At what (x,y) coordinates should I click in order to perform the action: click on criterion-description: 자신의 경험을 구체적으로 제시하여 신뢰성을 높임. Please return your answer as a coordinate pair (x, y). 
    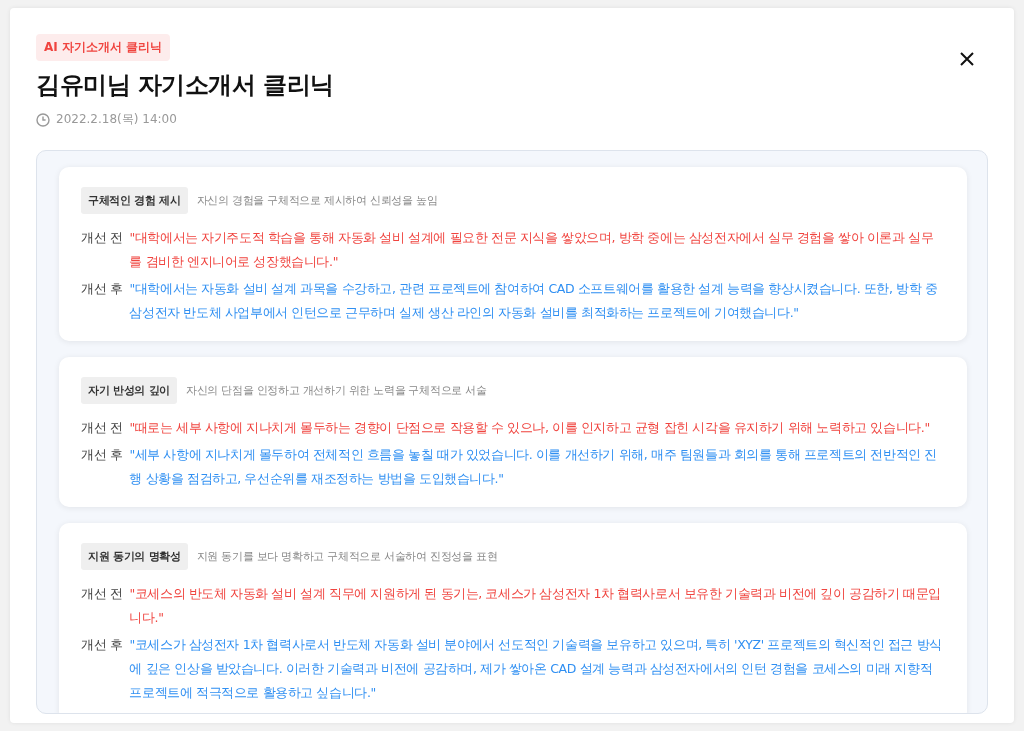
    Looking at the image, I should click on (317, 200).